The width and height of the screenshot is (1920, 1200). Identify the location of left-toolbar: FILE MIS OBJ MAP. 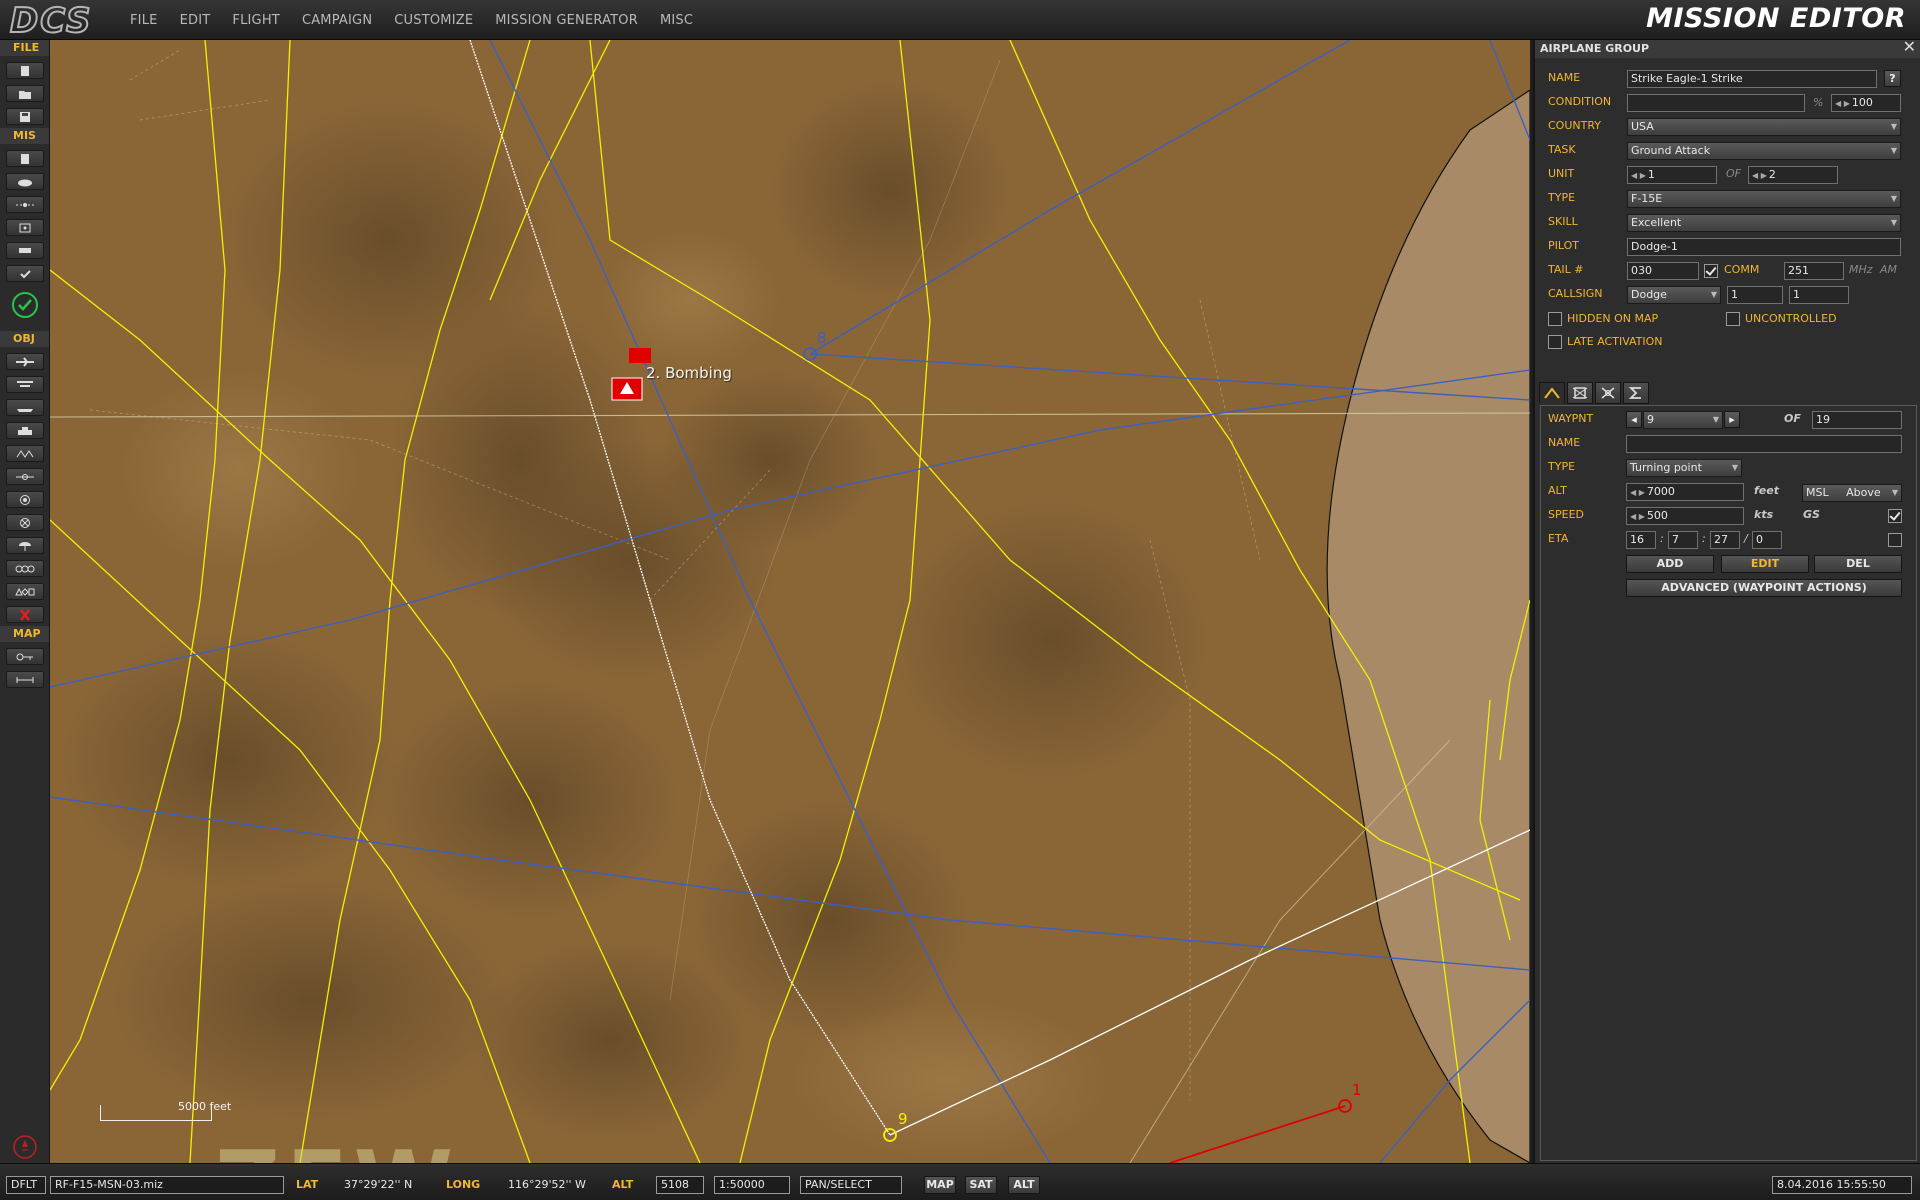
(25, 601).